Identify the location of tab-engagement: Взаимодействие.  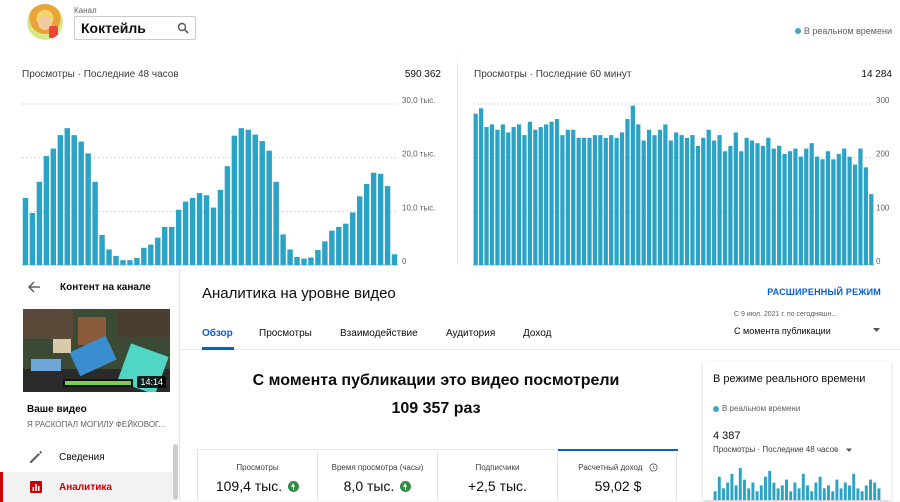
(379, 333).